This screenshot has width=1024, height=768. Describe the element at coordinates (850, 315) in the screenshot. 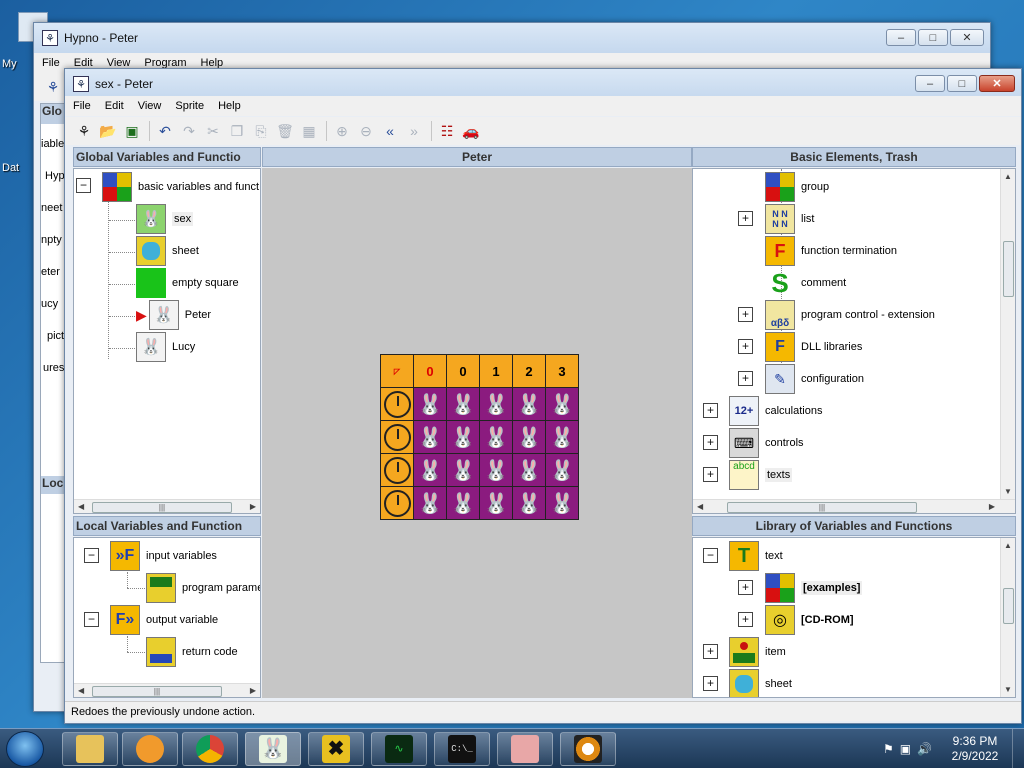

I see `tree-item-program-control: αβδ program control - extension` at that location.